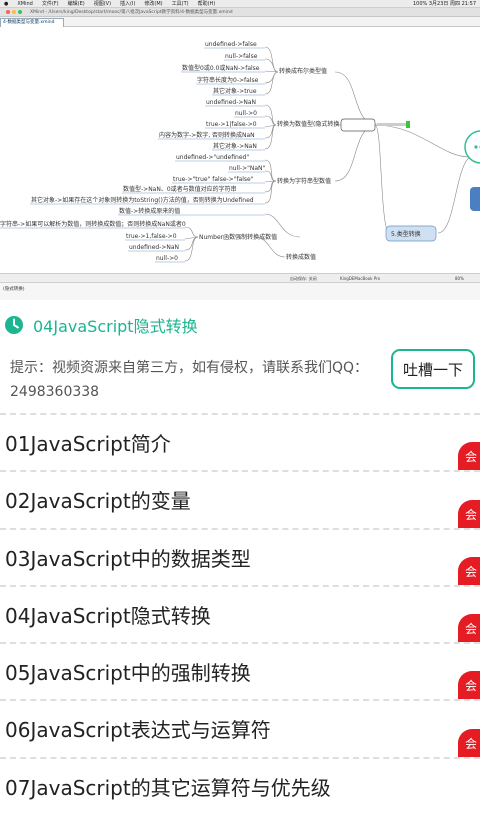  Describe the element at coordinates (88, 444) in the screenshot. I see `lesson-item-title: 01JavaScript简介` at that location.